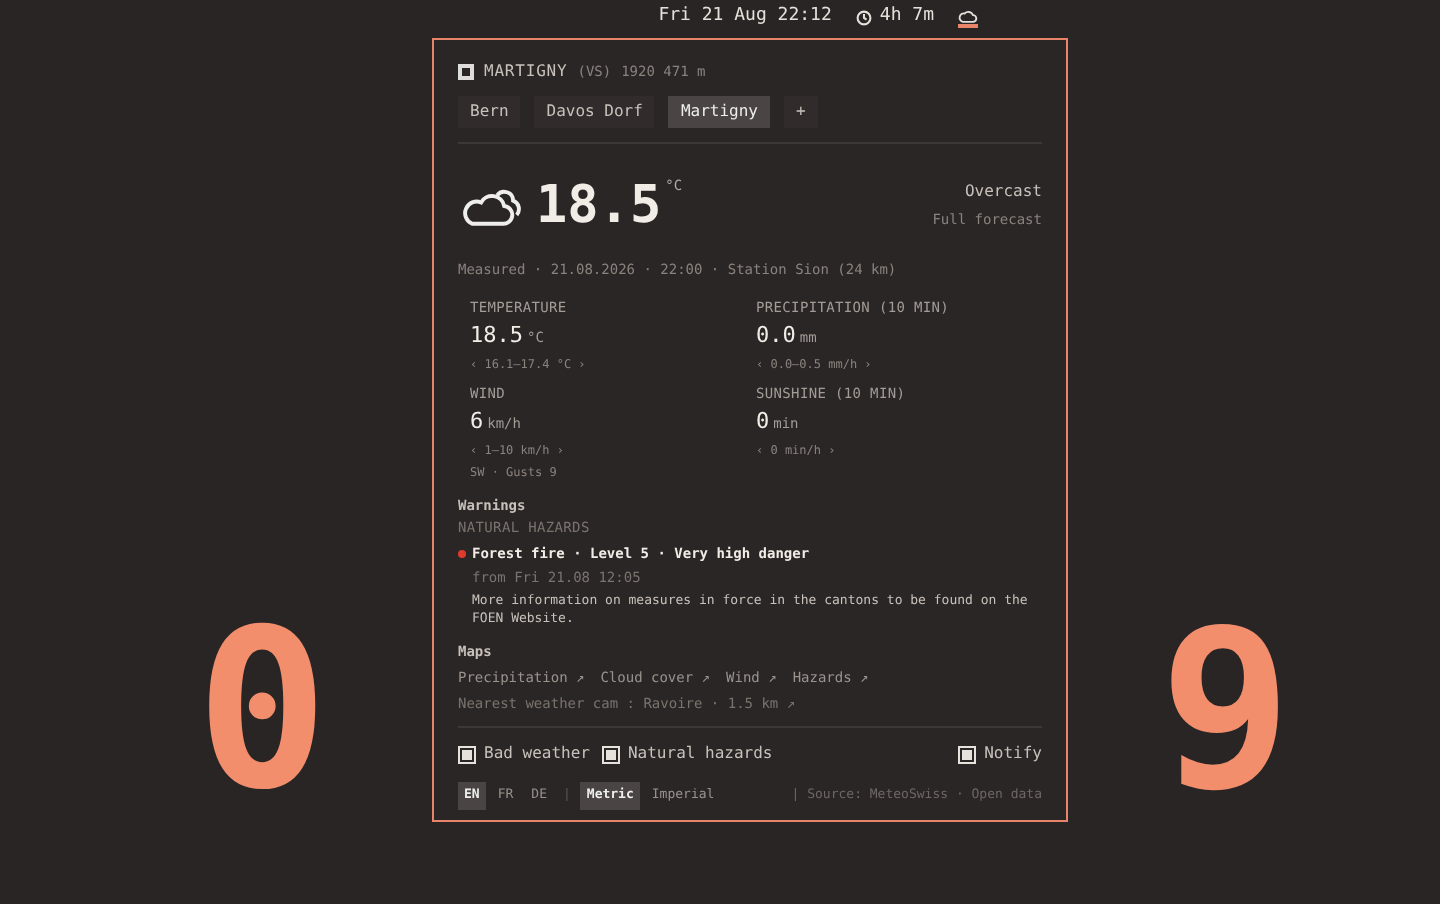  I want to click on checkbox: Bad weather, so click(524, 754).